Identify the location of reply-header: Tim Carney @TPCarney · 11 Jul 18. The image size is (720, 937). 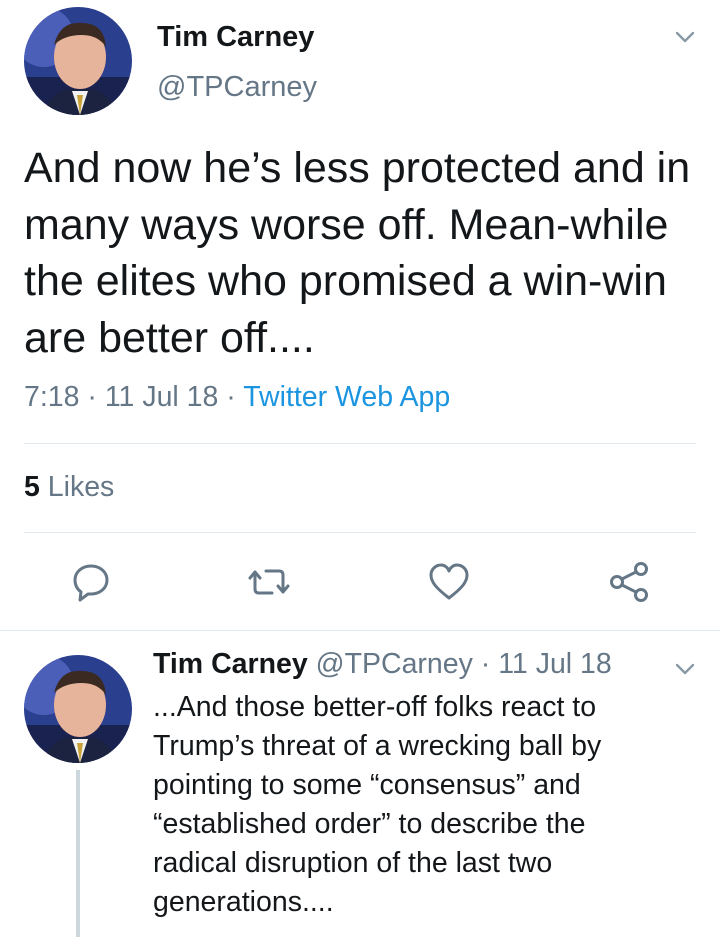
(382, 664).